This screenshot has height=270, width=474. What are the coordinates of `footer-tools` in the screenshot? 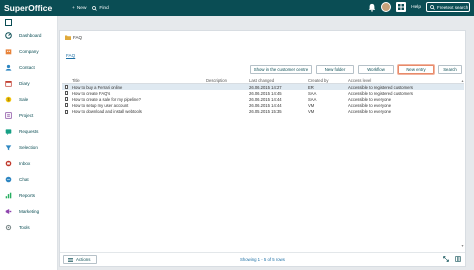 It's located at (452, 259).